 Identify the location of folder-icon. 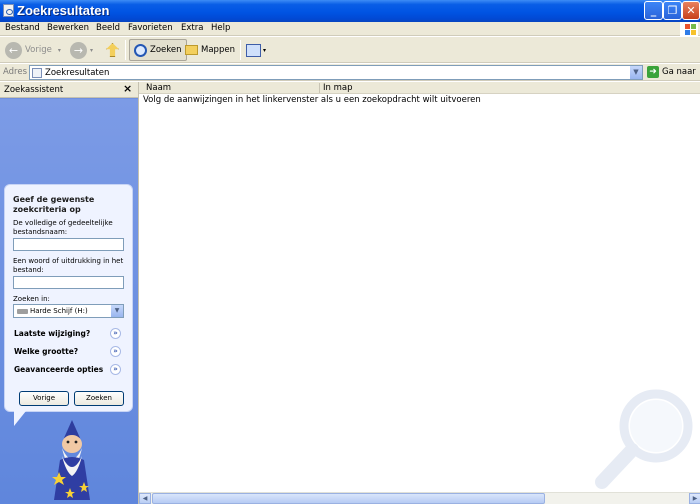
(191, 50).